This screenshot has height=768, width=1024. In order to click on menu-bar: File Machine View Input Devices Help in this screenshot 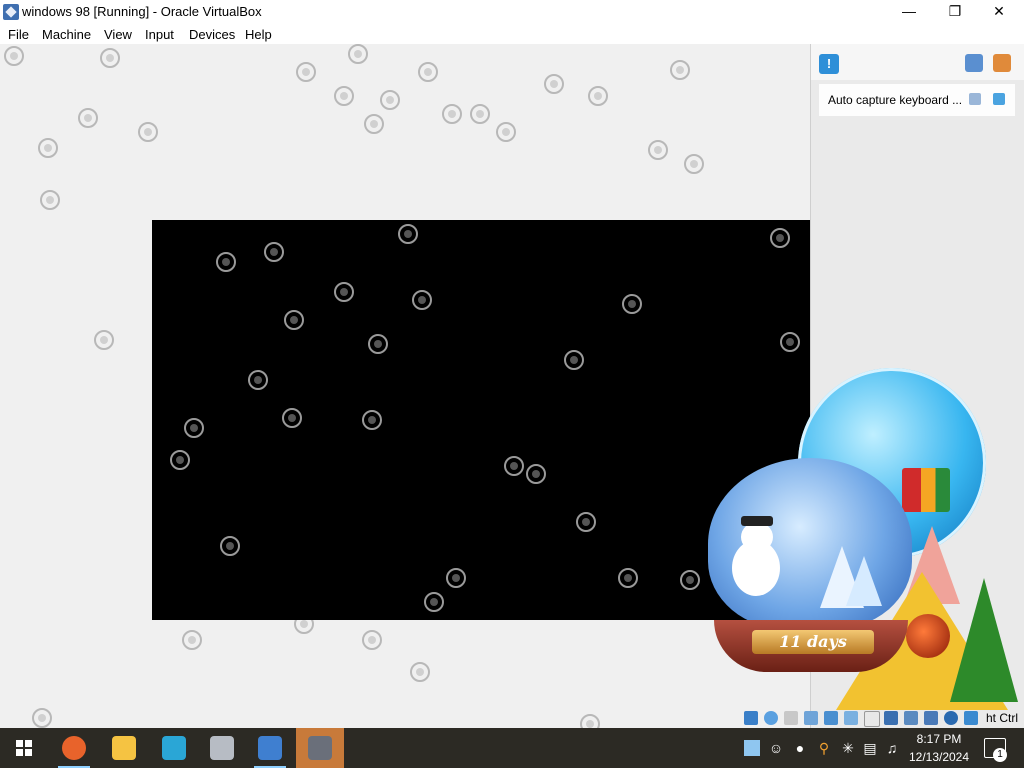, I will do `click(512, 34)`.